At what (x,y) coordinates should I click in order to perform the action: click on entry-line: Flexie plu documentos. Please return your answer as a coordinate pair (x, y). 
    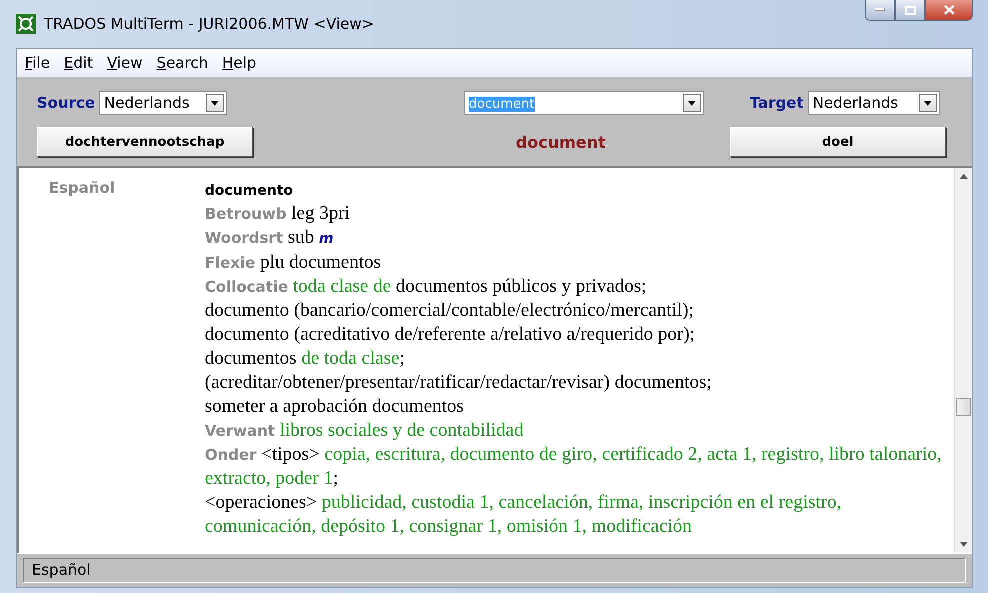
    Looking at the image, I should click on (293, 263).